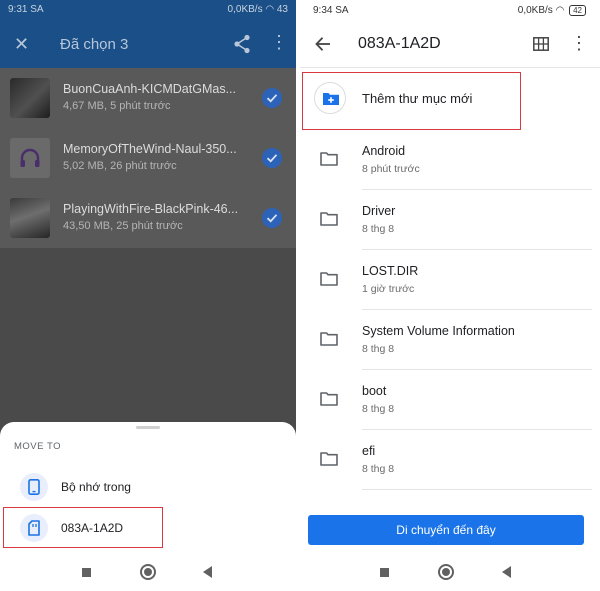 The width and height of the screenshot is (600, 591). I want to click on folder-title: 083A-1A2D, so click(399, 43).